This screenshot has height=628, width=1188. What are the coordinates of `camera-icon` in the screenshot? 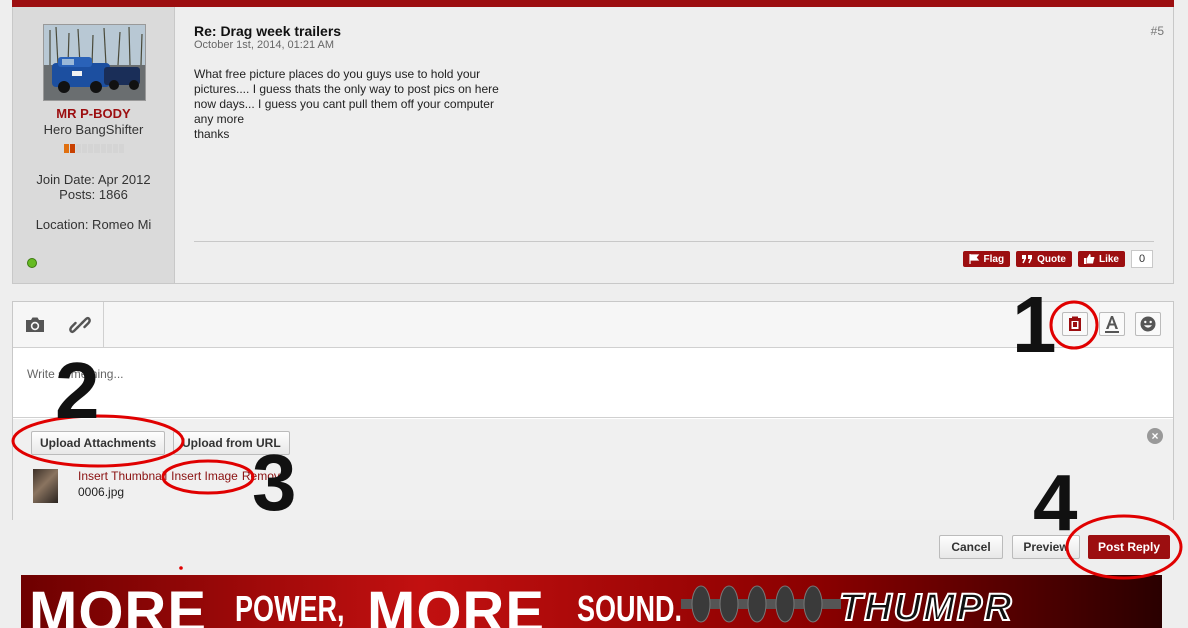 It's located at (35, 325).